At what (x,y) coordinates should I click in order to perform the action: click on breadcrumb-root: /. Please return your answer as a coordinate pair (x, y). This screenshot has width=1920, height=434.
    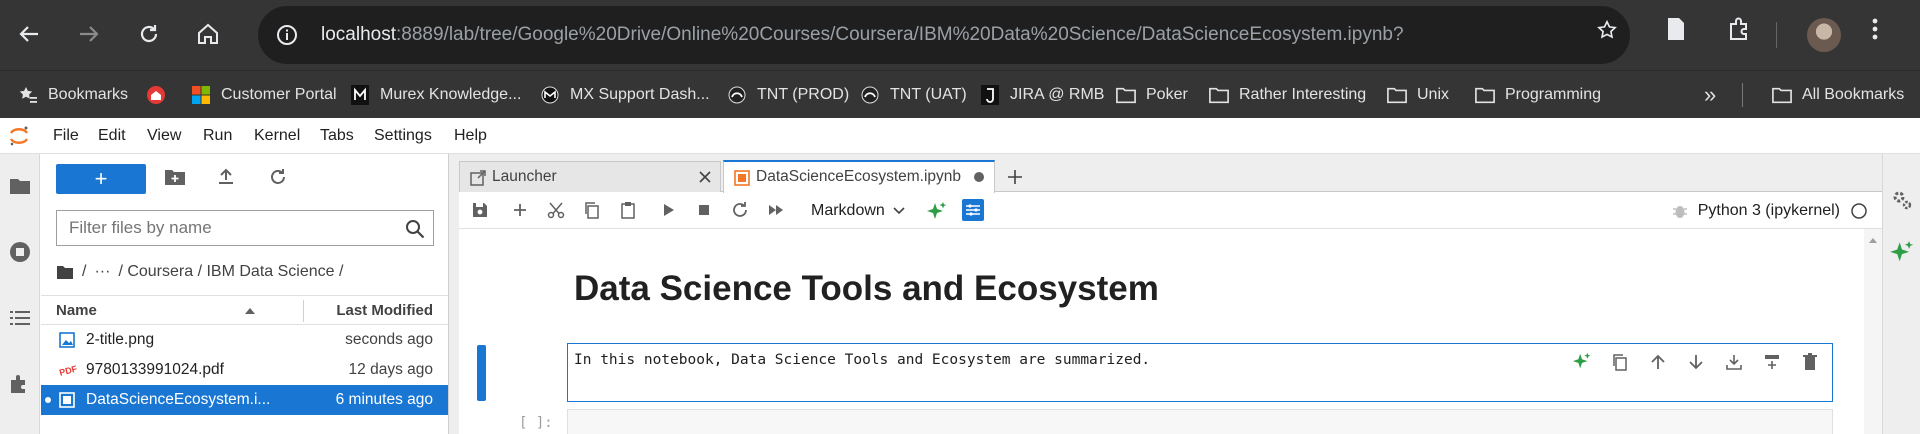
    Looking at the image, I should click on (84, 272).